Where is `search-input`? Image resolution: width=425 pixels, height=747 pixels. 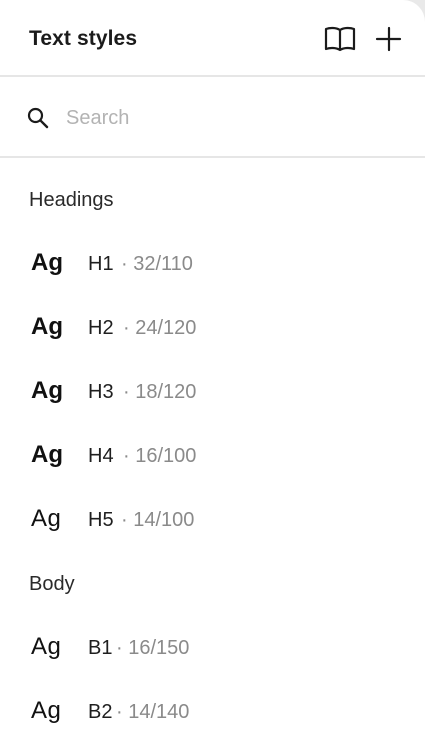
search-input is located at coordinates (226, 118).